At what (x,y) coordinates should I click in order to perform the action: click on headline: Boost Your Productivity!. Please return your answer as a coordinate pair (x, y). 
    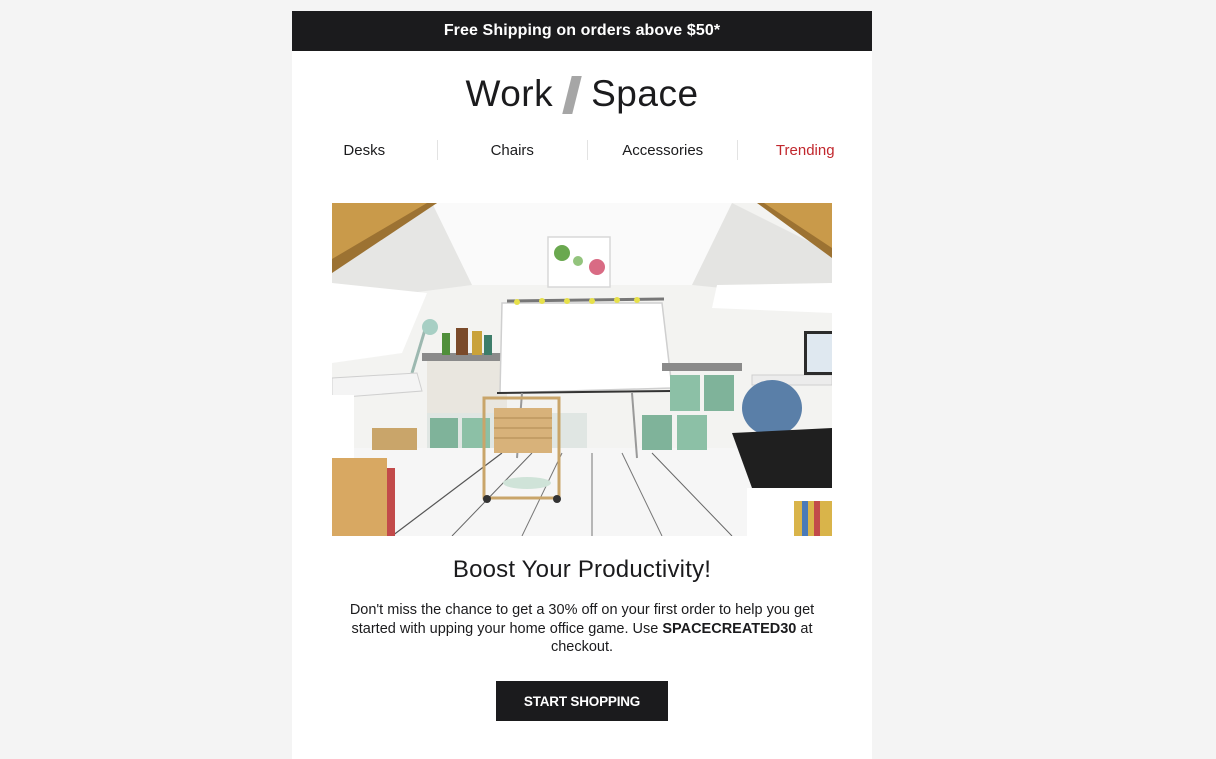
    Looking at the image, I should click on (582, 569).